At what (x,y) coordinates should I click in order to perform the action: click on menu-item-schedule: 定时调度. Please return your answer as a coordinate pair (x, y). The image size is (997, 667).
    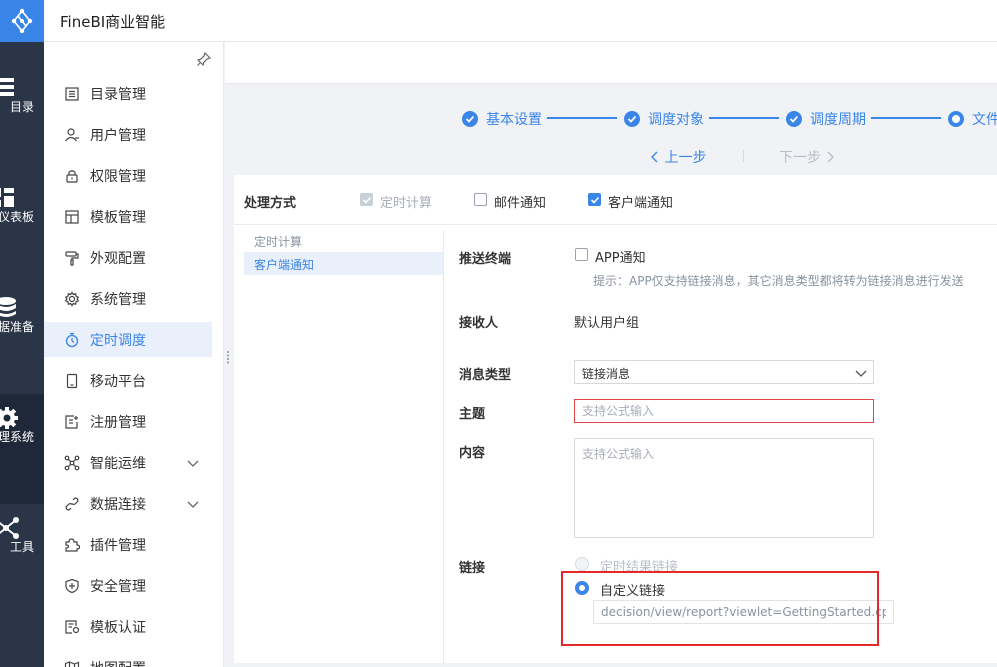
    Looking at the image, I should click on (128, 339).